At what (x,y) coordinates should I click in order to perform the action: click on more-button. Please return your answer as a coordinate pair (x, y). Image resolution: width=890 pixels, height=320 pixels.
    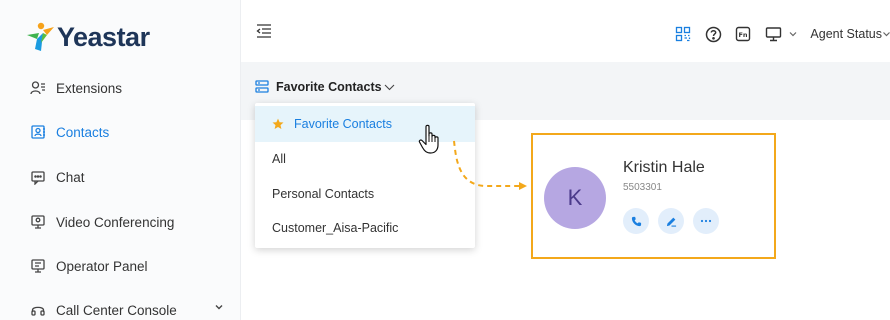
    Looking at the image, I should click on (706, 221).